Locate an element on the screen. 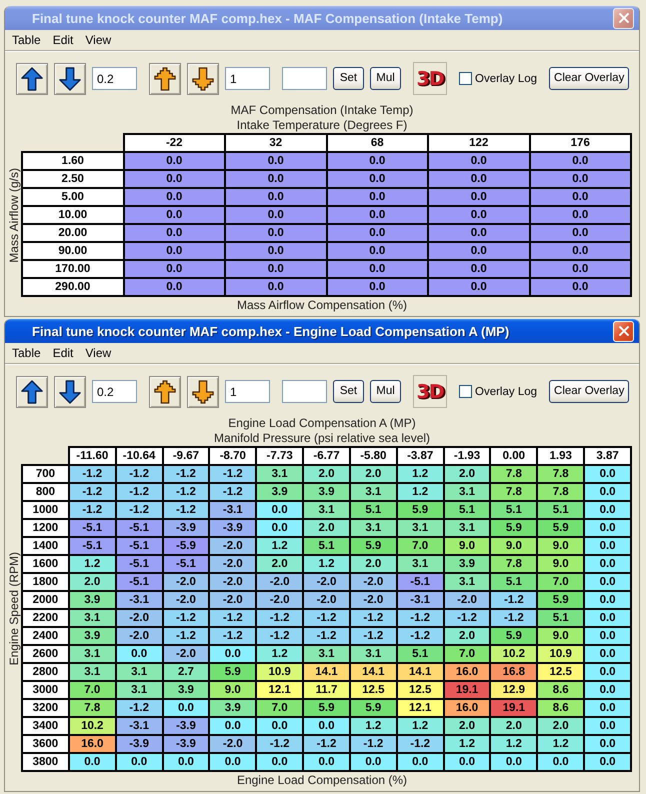  row-header: 3600 is located at coordinates (45, 744).